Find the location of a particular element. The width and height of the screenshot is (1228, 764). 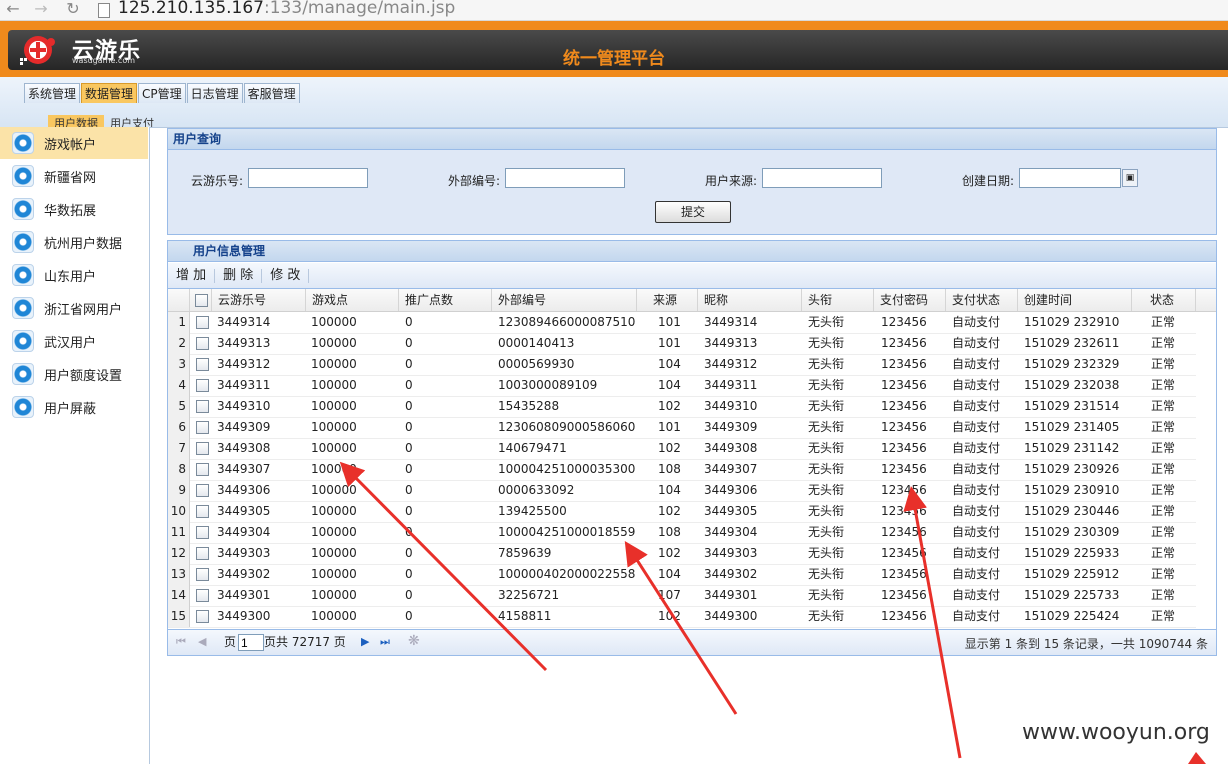

last-page-icon: ⏭ is located at coordinates (385, 642).